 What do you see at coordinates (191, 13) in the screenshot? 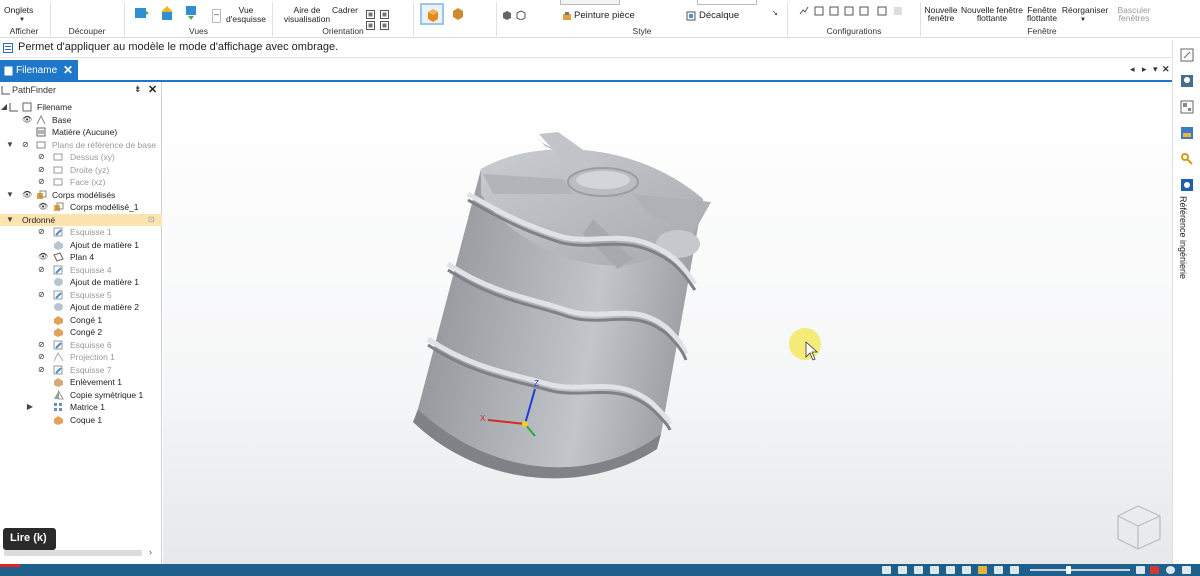
I see `view-down-icon` at bounding box center [191, 13].